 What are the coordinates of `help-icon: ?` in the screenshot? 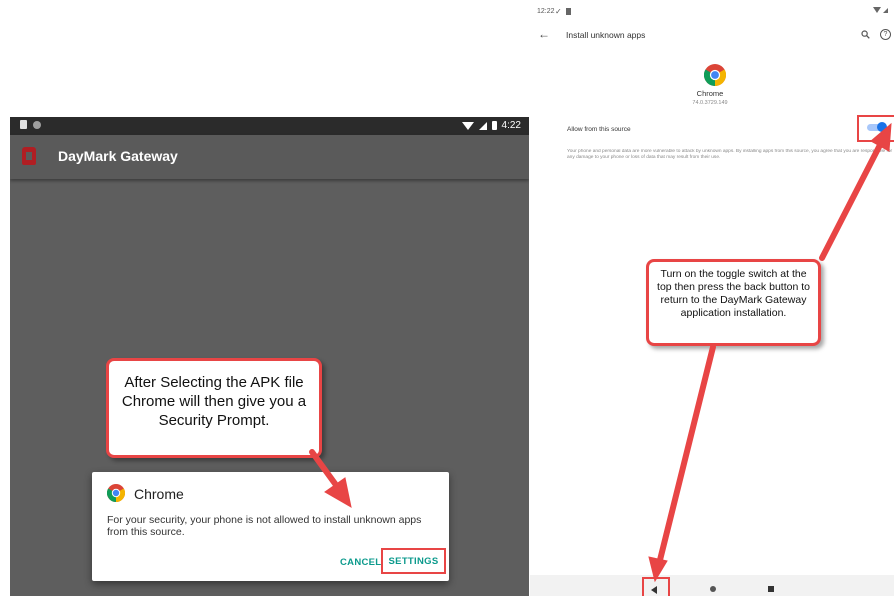 It's located at (885, 34).